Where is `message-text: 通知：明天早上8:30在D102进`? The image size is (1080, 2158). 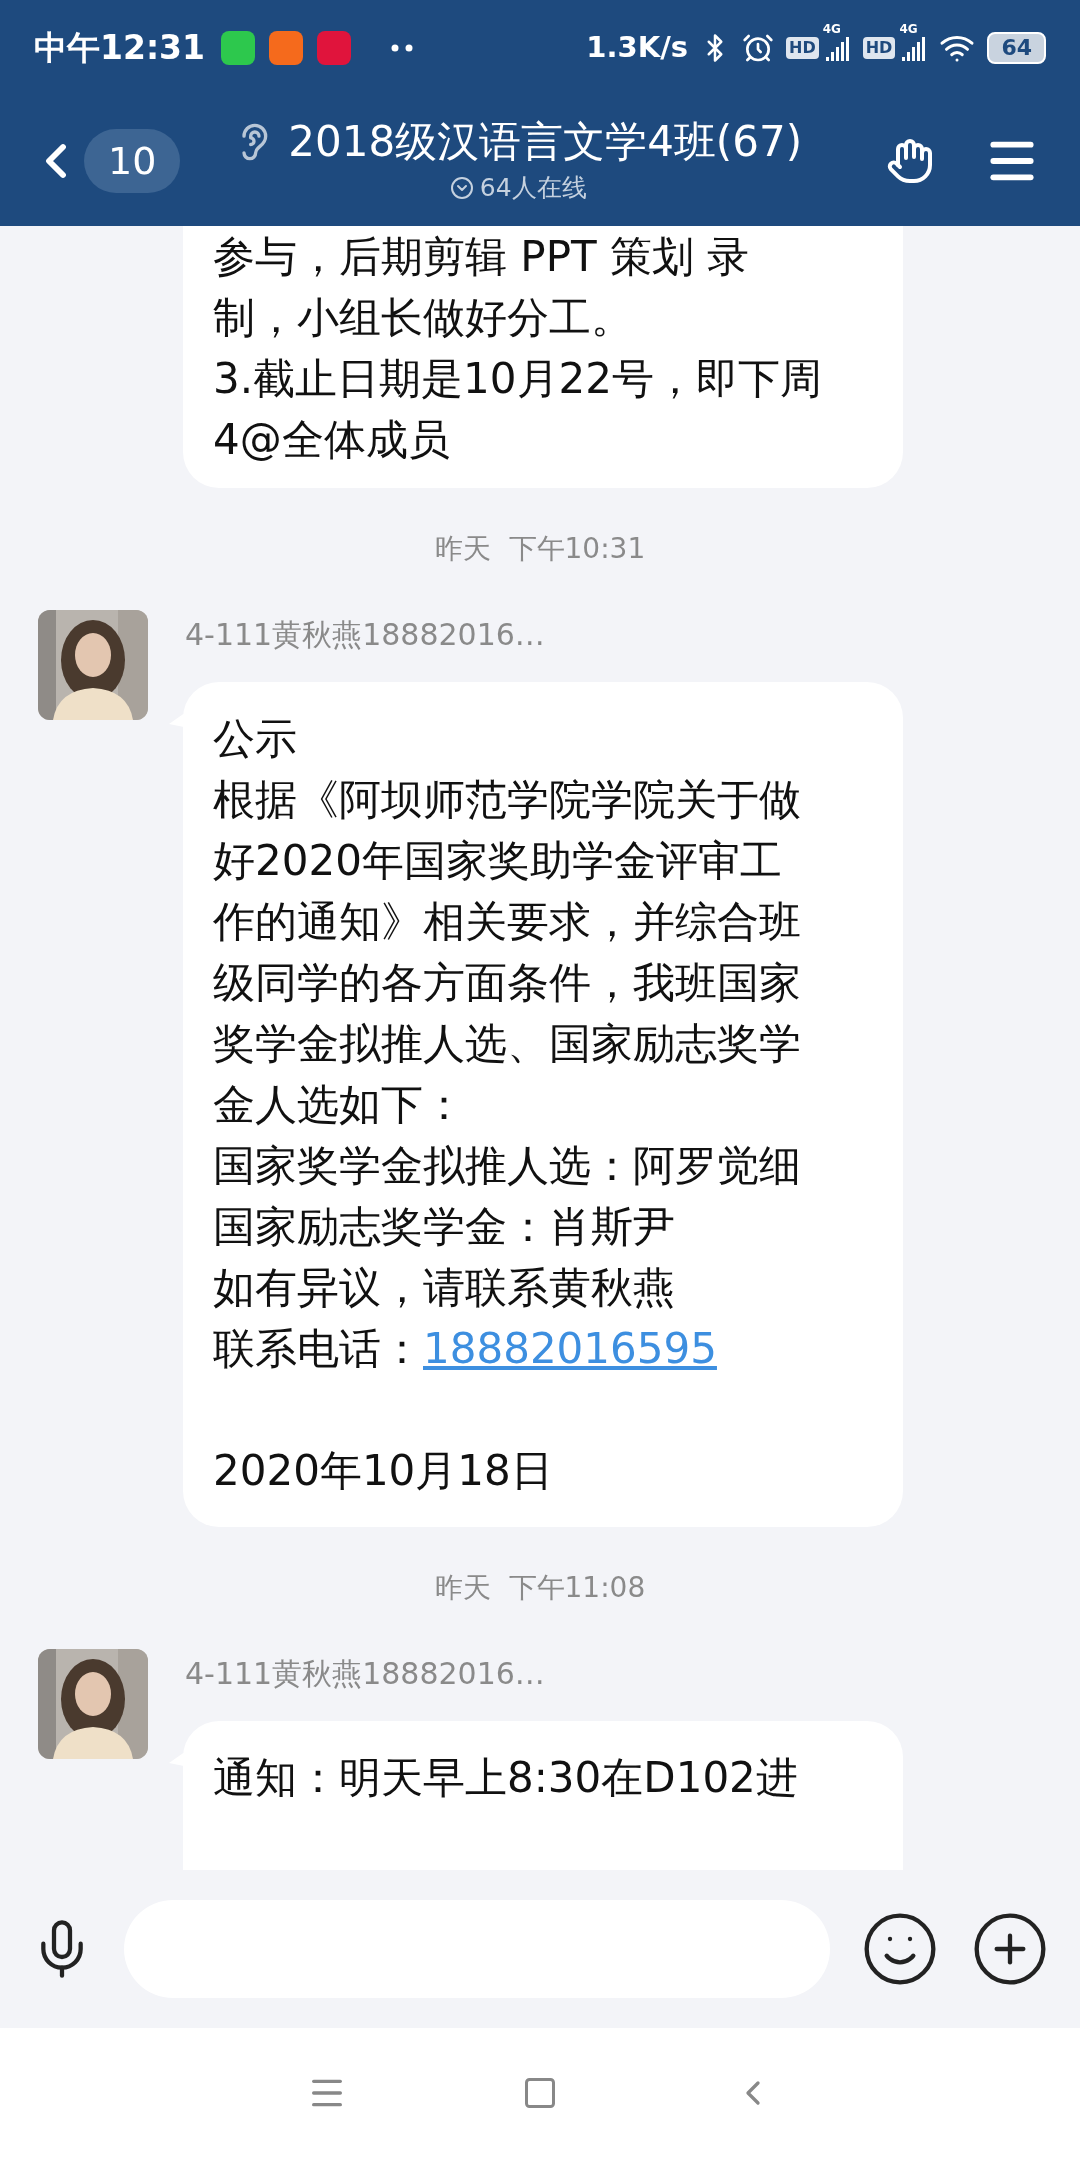 message-text: 通知：明天早上8:30在D102进 is located at coordinates (506, 1778).